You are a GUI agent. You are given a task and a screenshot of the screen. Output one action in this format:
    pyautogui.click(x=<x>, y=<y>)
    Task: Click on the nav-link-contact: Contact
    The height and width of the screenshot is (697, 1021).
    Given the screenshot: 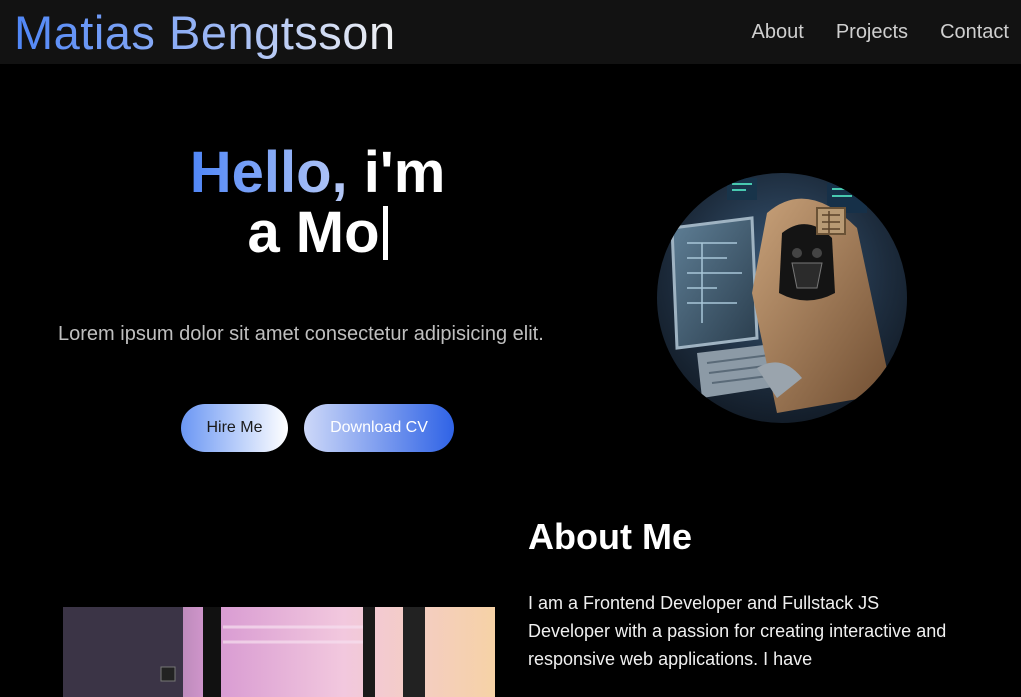 What is the action you would take?
    pyautogui.click(x=974, y=32)
    